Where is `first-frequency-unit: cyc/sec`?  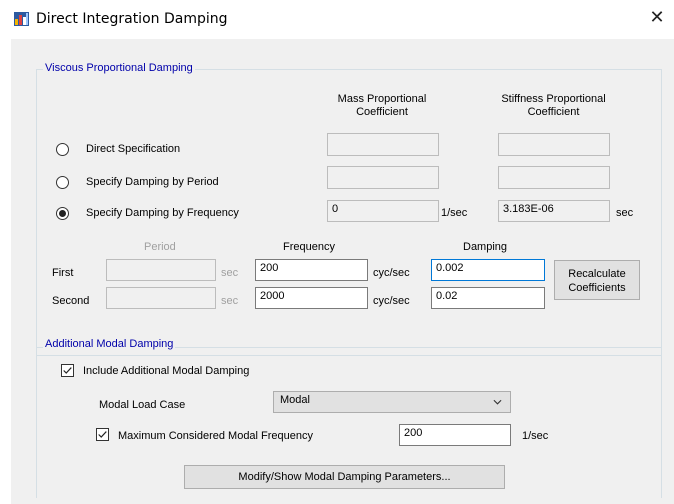 first-frequency-unit: cyc/sec is located at coordinates (391, 273).